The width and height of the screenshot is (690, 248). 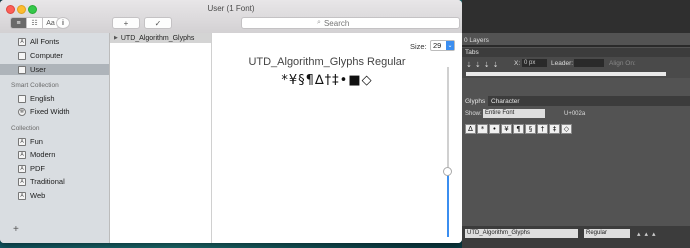 I want to click on layers-count: 0 Layers, so click(x=476, y=40).